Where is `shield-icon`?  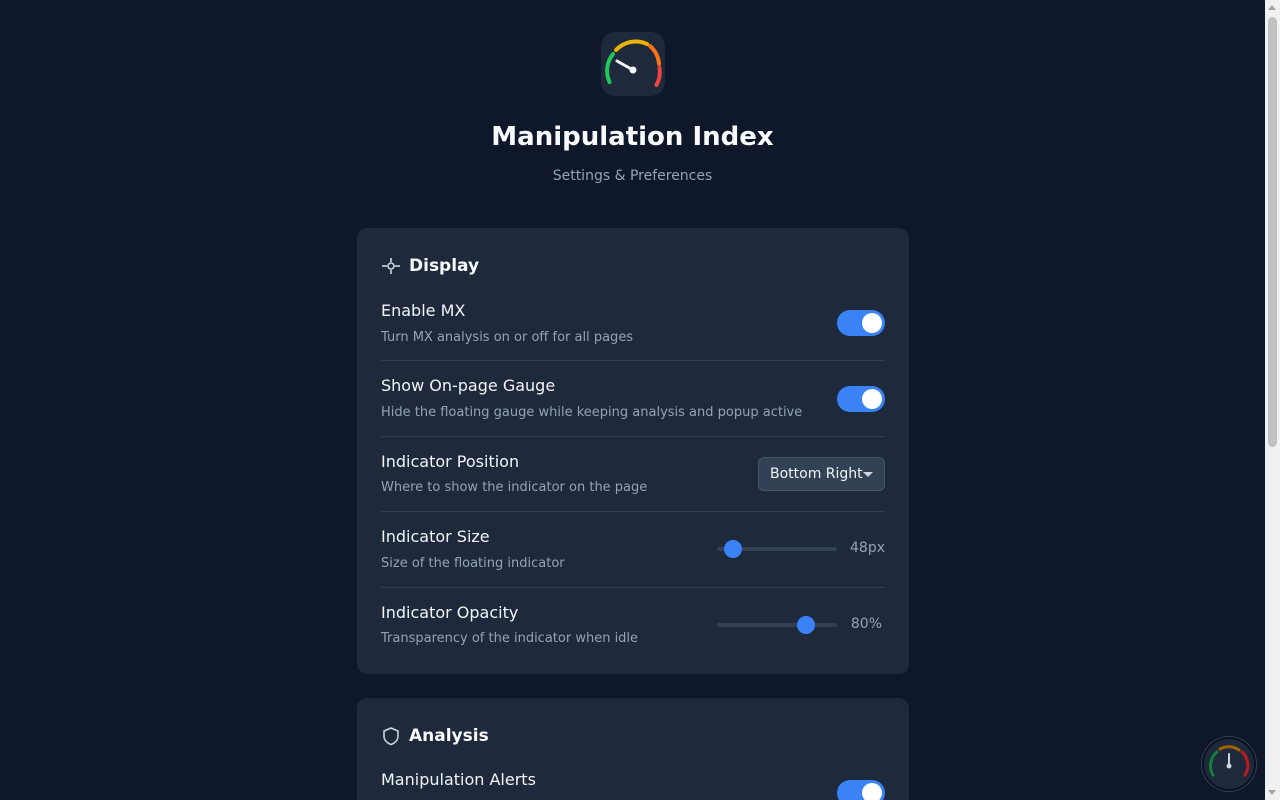
shield-icon is located at coordinates (391, 736).